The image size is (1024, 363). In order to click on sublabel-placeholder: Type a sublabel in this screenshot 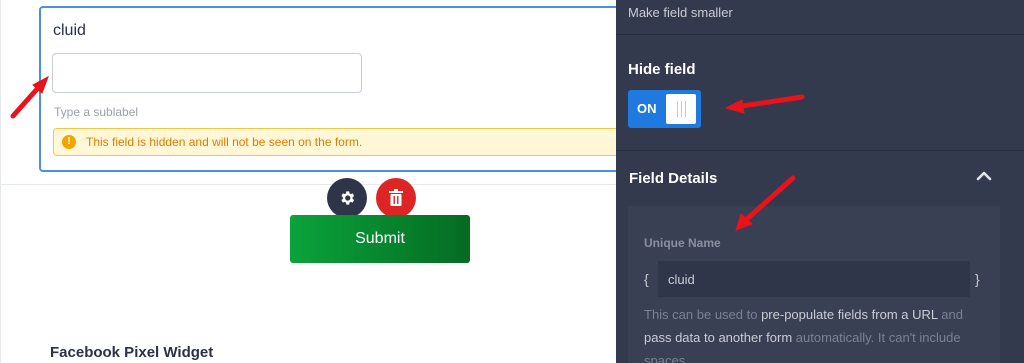, I will do `click(96, 112)`.